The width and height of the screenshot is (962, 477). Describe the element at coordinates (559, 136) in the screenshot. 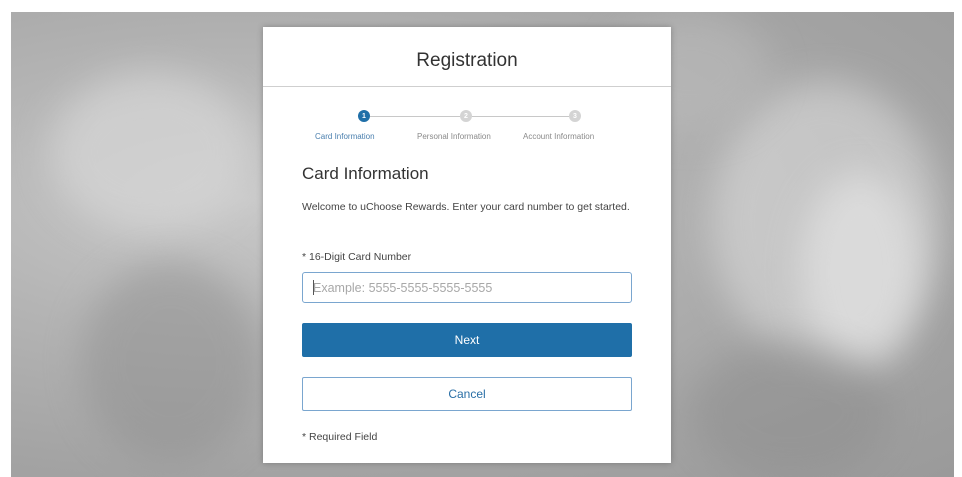

I see `step-3-label: Account Information` at that location.